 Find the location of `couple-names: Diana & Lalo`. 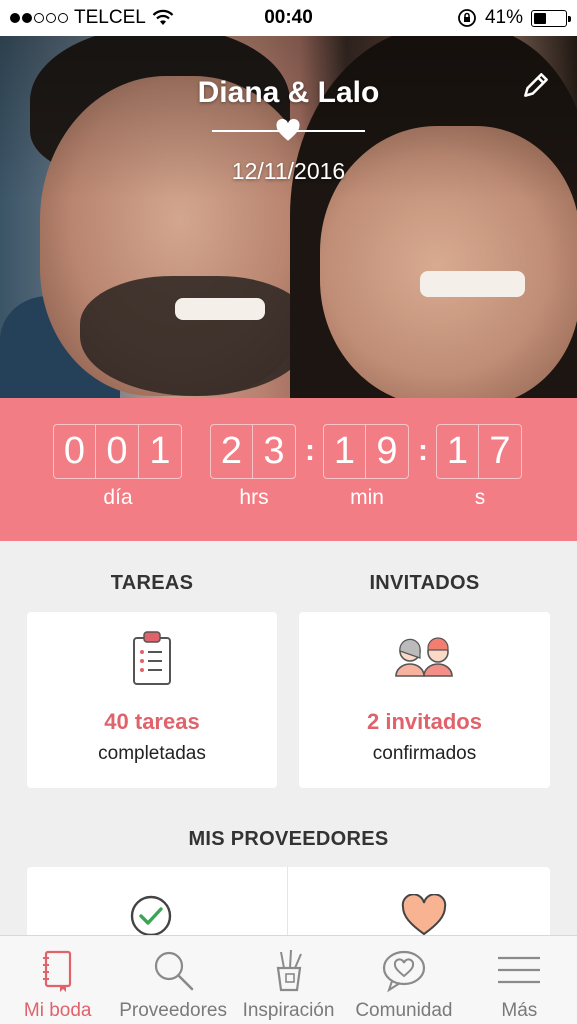

couple-names: Diana & Lalo is located at coordinates (288, 92).